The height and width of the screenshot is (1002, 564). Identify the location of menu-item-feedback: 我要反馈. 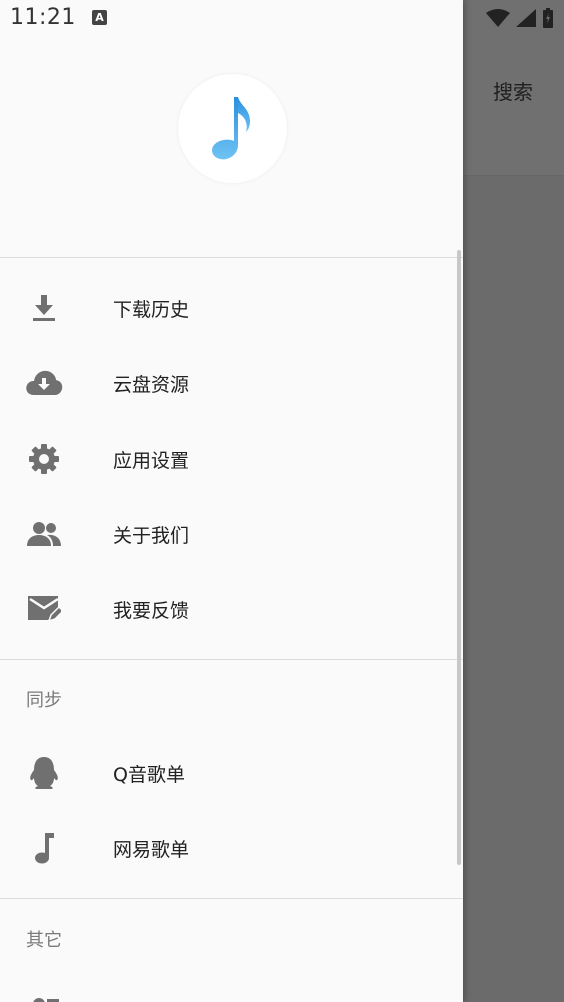
(231, 609).